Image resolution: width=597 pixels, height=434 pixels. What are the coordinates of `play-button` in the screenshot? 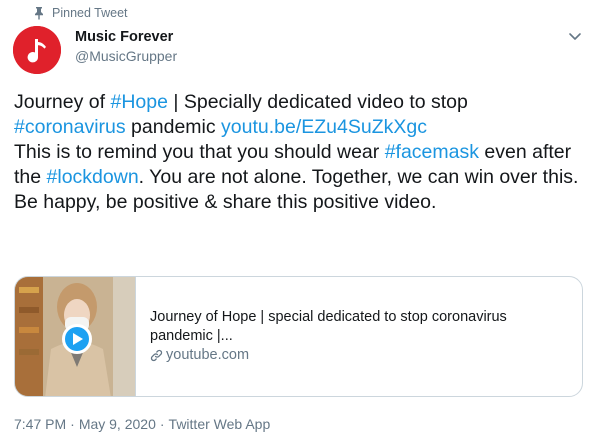 It's located at (77, 339).